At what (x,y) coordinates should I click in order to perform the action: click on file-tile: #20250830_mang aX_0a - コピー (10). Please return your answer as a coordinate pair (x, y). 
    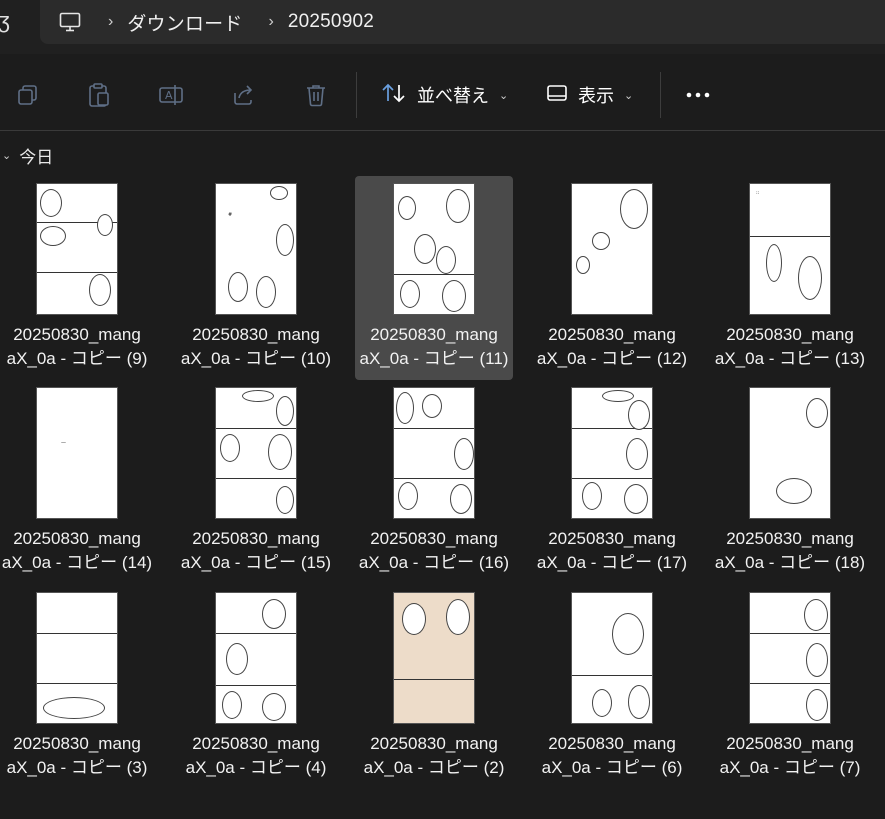
    Looking at the image, I should click on (256, 278).